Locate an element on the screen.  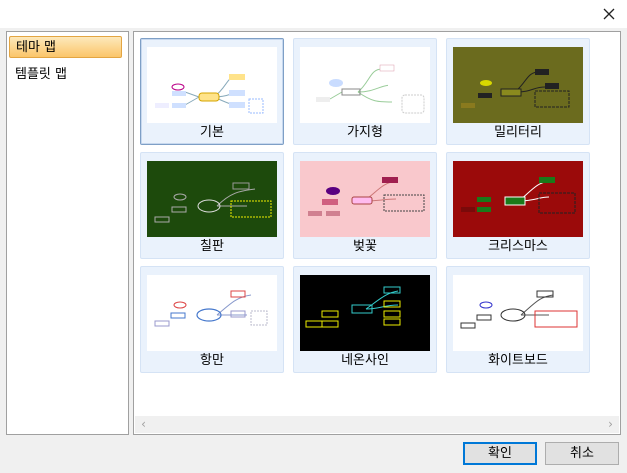
theme-label: 크리스마스 is located at coordinates (518, 246).